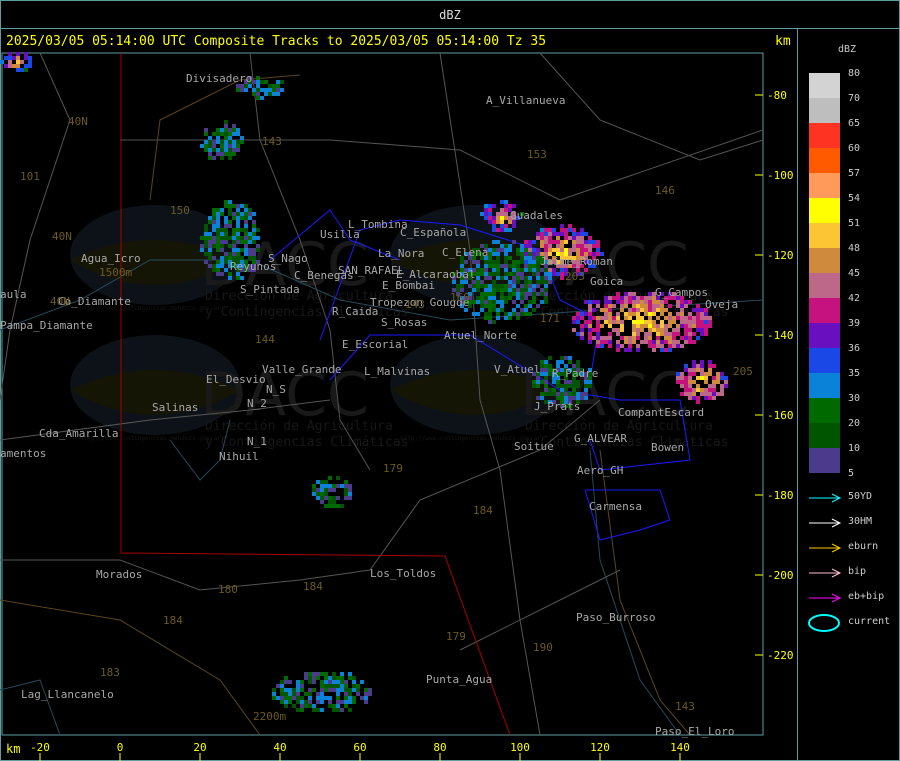 The width and height of the screenshot is (900, 761). Describe the element at coordinates (359, 747) in the screenshot. I see `x-tick-label: 60` at that location.